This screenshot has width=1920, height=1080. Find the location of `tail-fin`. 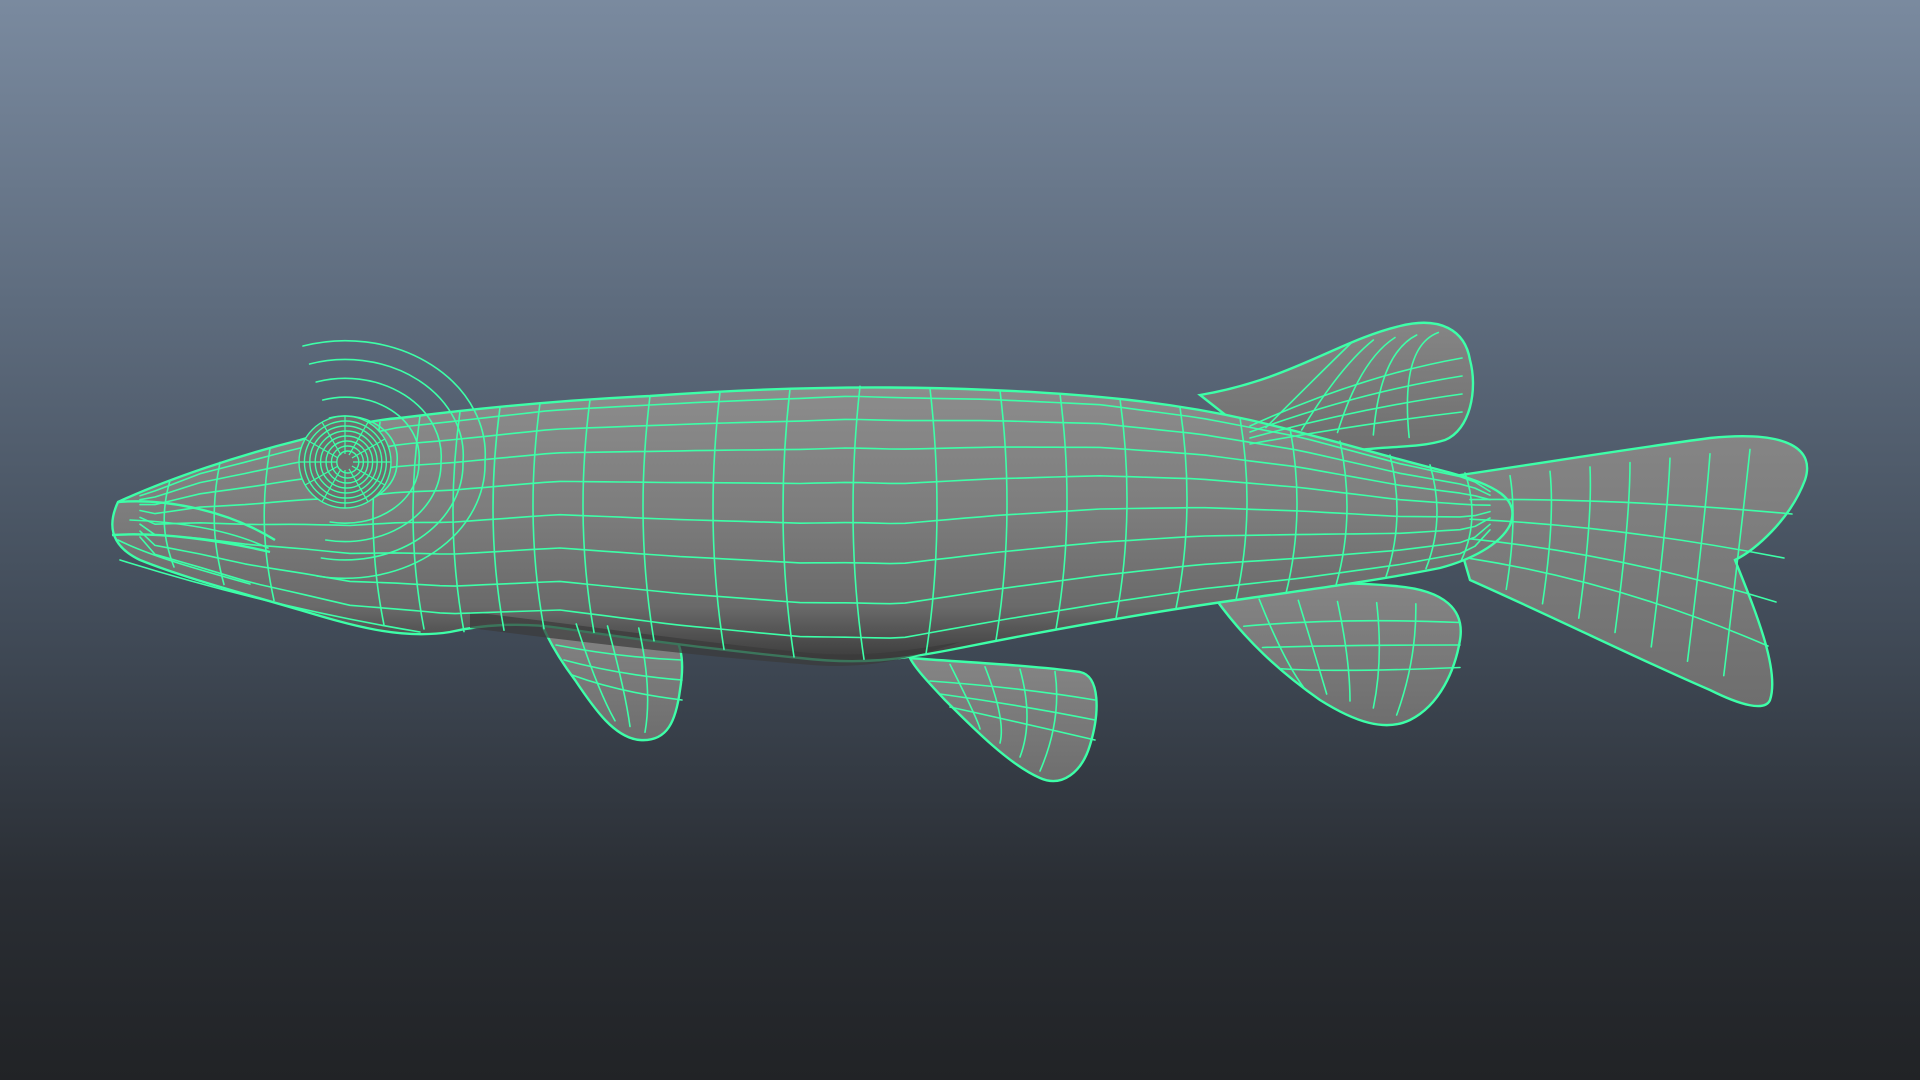

tail-fin is located at coordinates (1623, 571).